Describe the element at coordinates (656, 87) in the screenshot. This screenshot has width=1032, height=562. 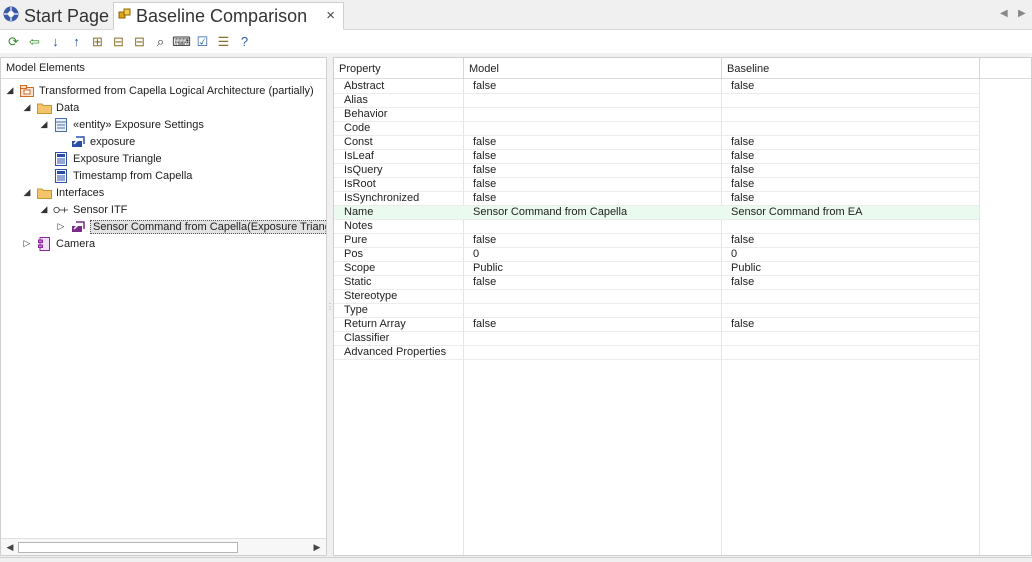
I see `grid-row: Abstract false false` at that location.